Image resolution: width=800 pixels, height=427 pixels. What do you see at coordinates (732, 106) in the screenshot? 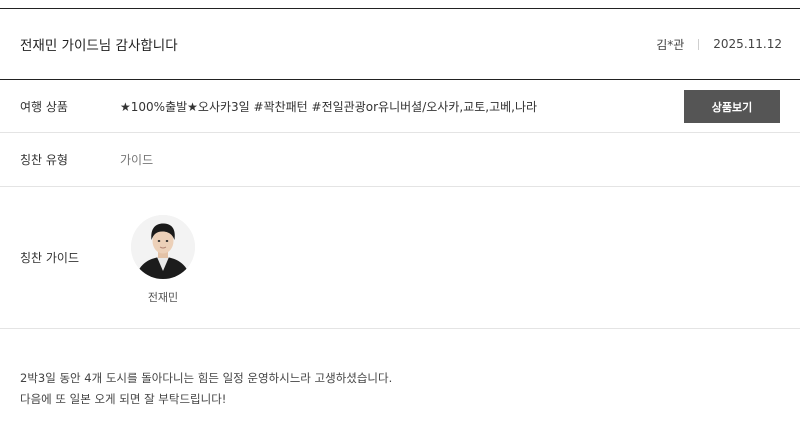
I see `view-product-button: 상품보기` at bounding box center [732, 106].